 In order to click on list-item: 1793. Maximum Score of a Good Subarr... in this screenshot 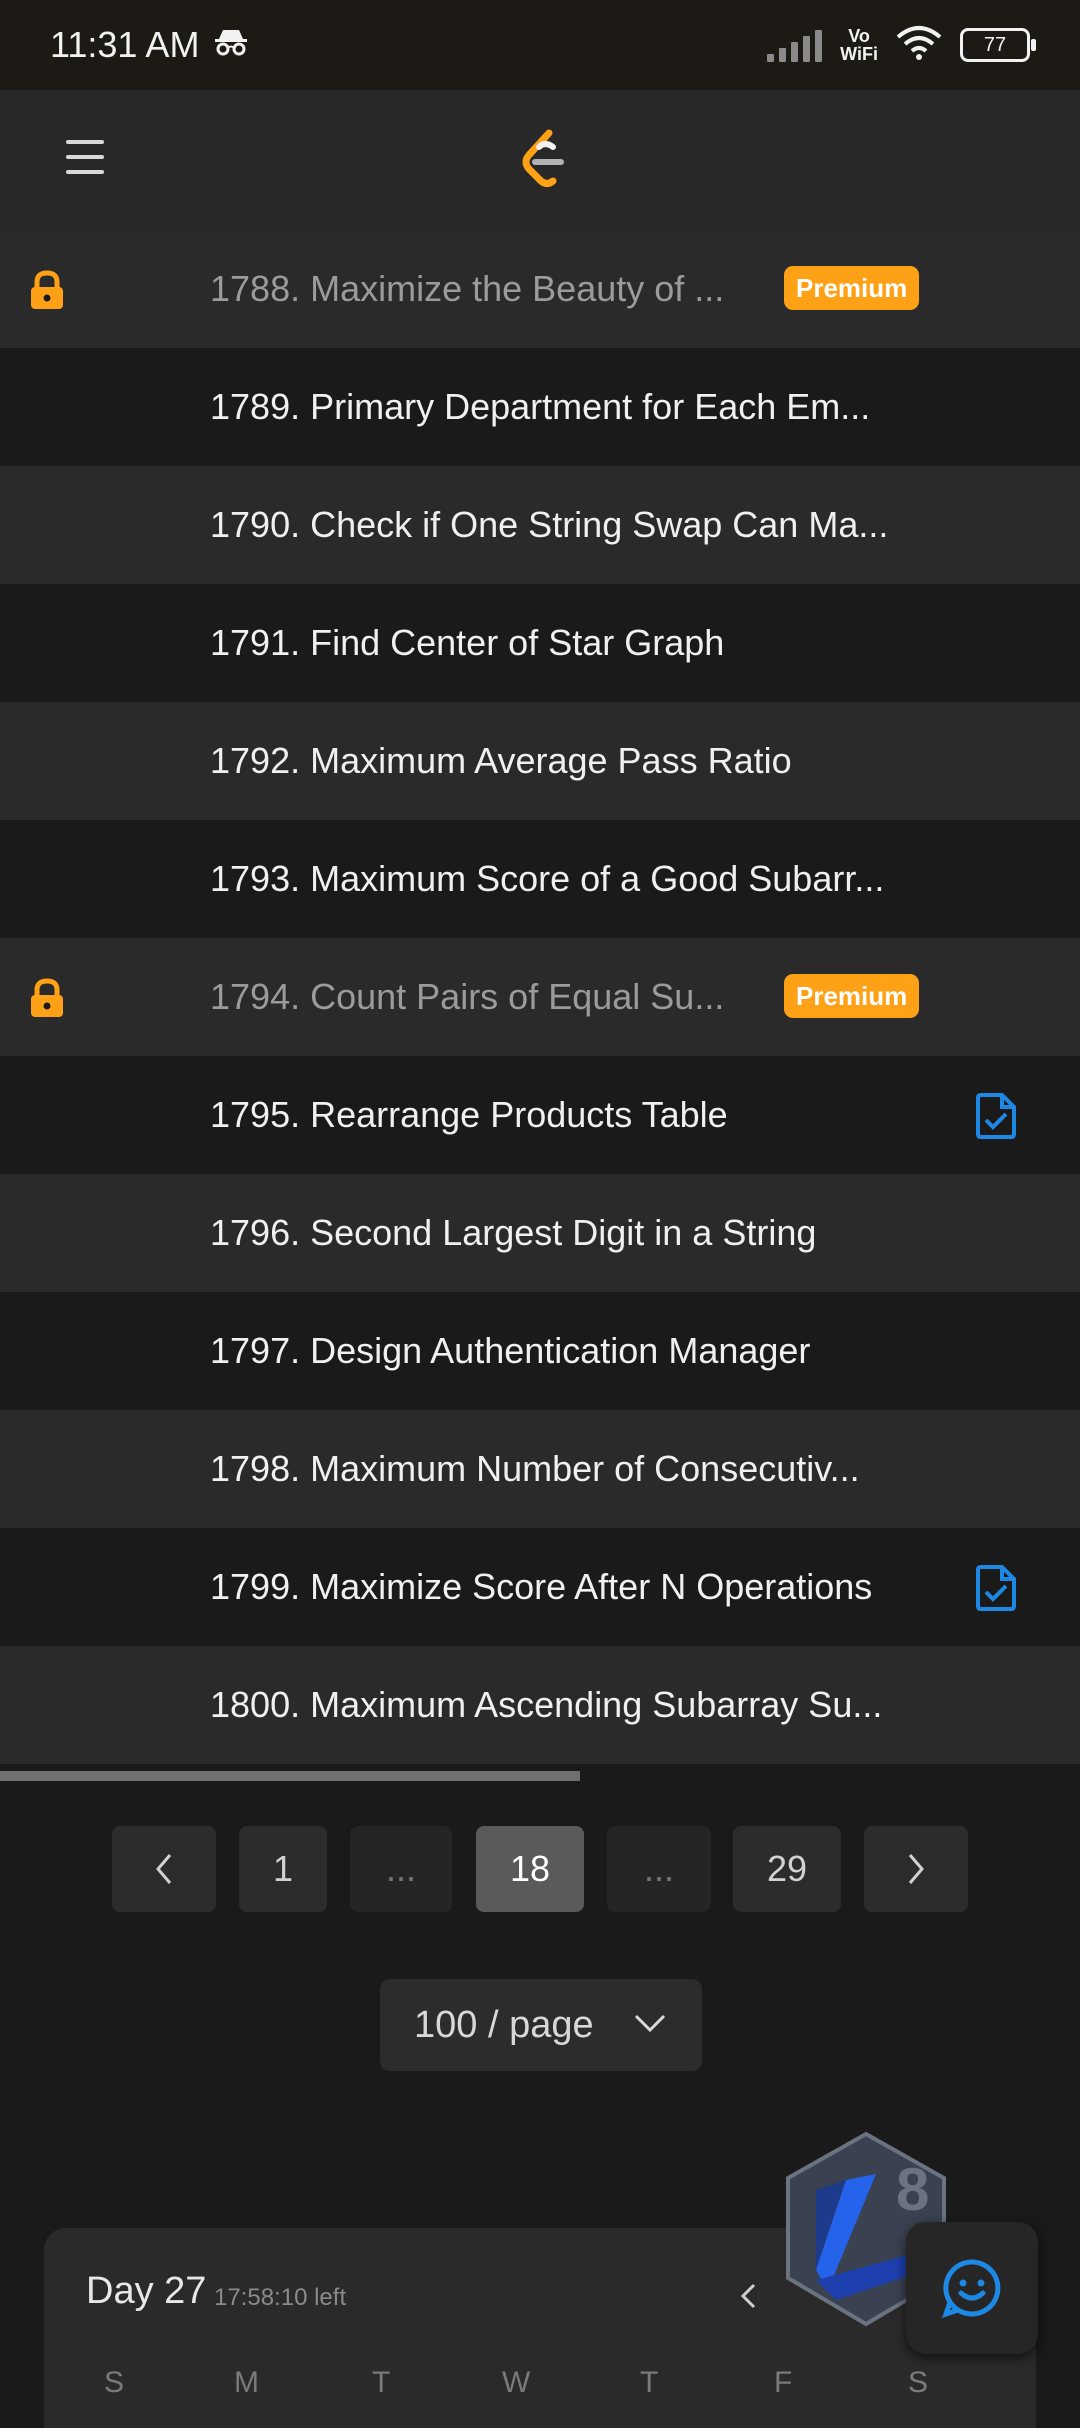, I will do `click(540, 879)`.